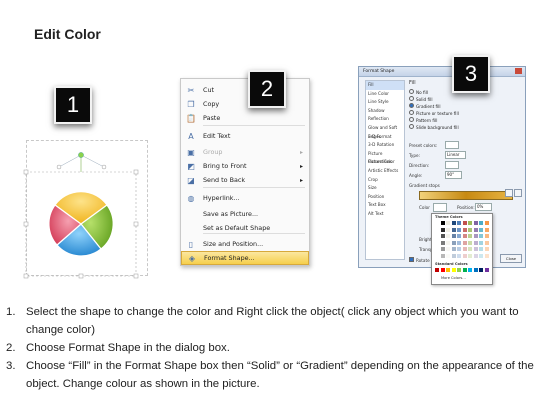 This screenshot has width=560, height=420. Describe the element at coordinates (455, 155) in the screenshot. I see `type-dropdown: Linear` at that location.